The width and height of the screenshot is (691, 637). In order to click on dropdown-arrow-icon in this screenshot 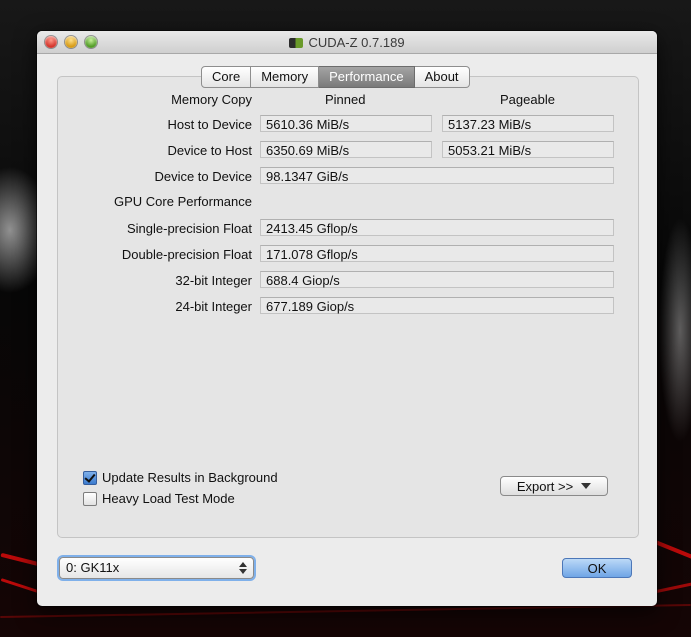, I will do `click(586, 486)`.